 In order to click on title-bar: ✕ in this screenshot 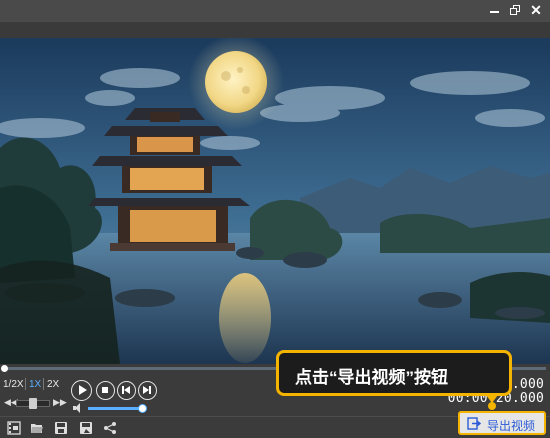, I will do `click(275, 11)`.